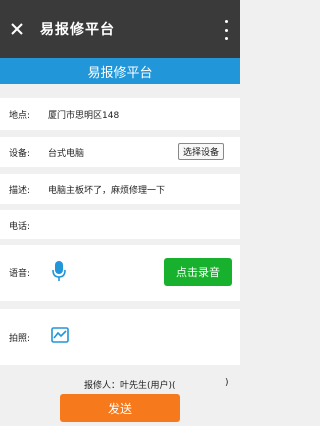 The height and width of the screenshot is (426, 320). What do you see at coordinates (20, 191) in the screenshot?
I see `description-label: 描述:` at bounding box center [20, 191].